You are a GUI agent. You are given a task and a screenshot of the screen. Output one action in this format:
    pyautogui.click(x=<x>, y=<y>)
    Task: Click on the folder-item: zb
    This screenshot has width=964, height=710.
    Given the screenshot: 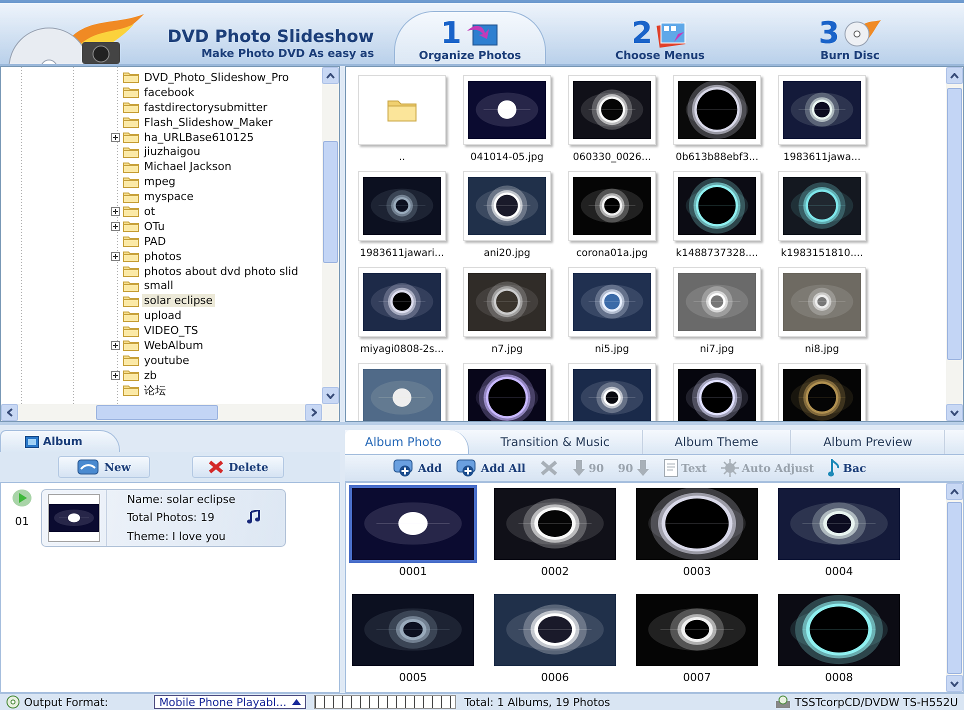 What is the action you would take?
    pyautogui.click(x=150, y=375)
    